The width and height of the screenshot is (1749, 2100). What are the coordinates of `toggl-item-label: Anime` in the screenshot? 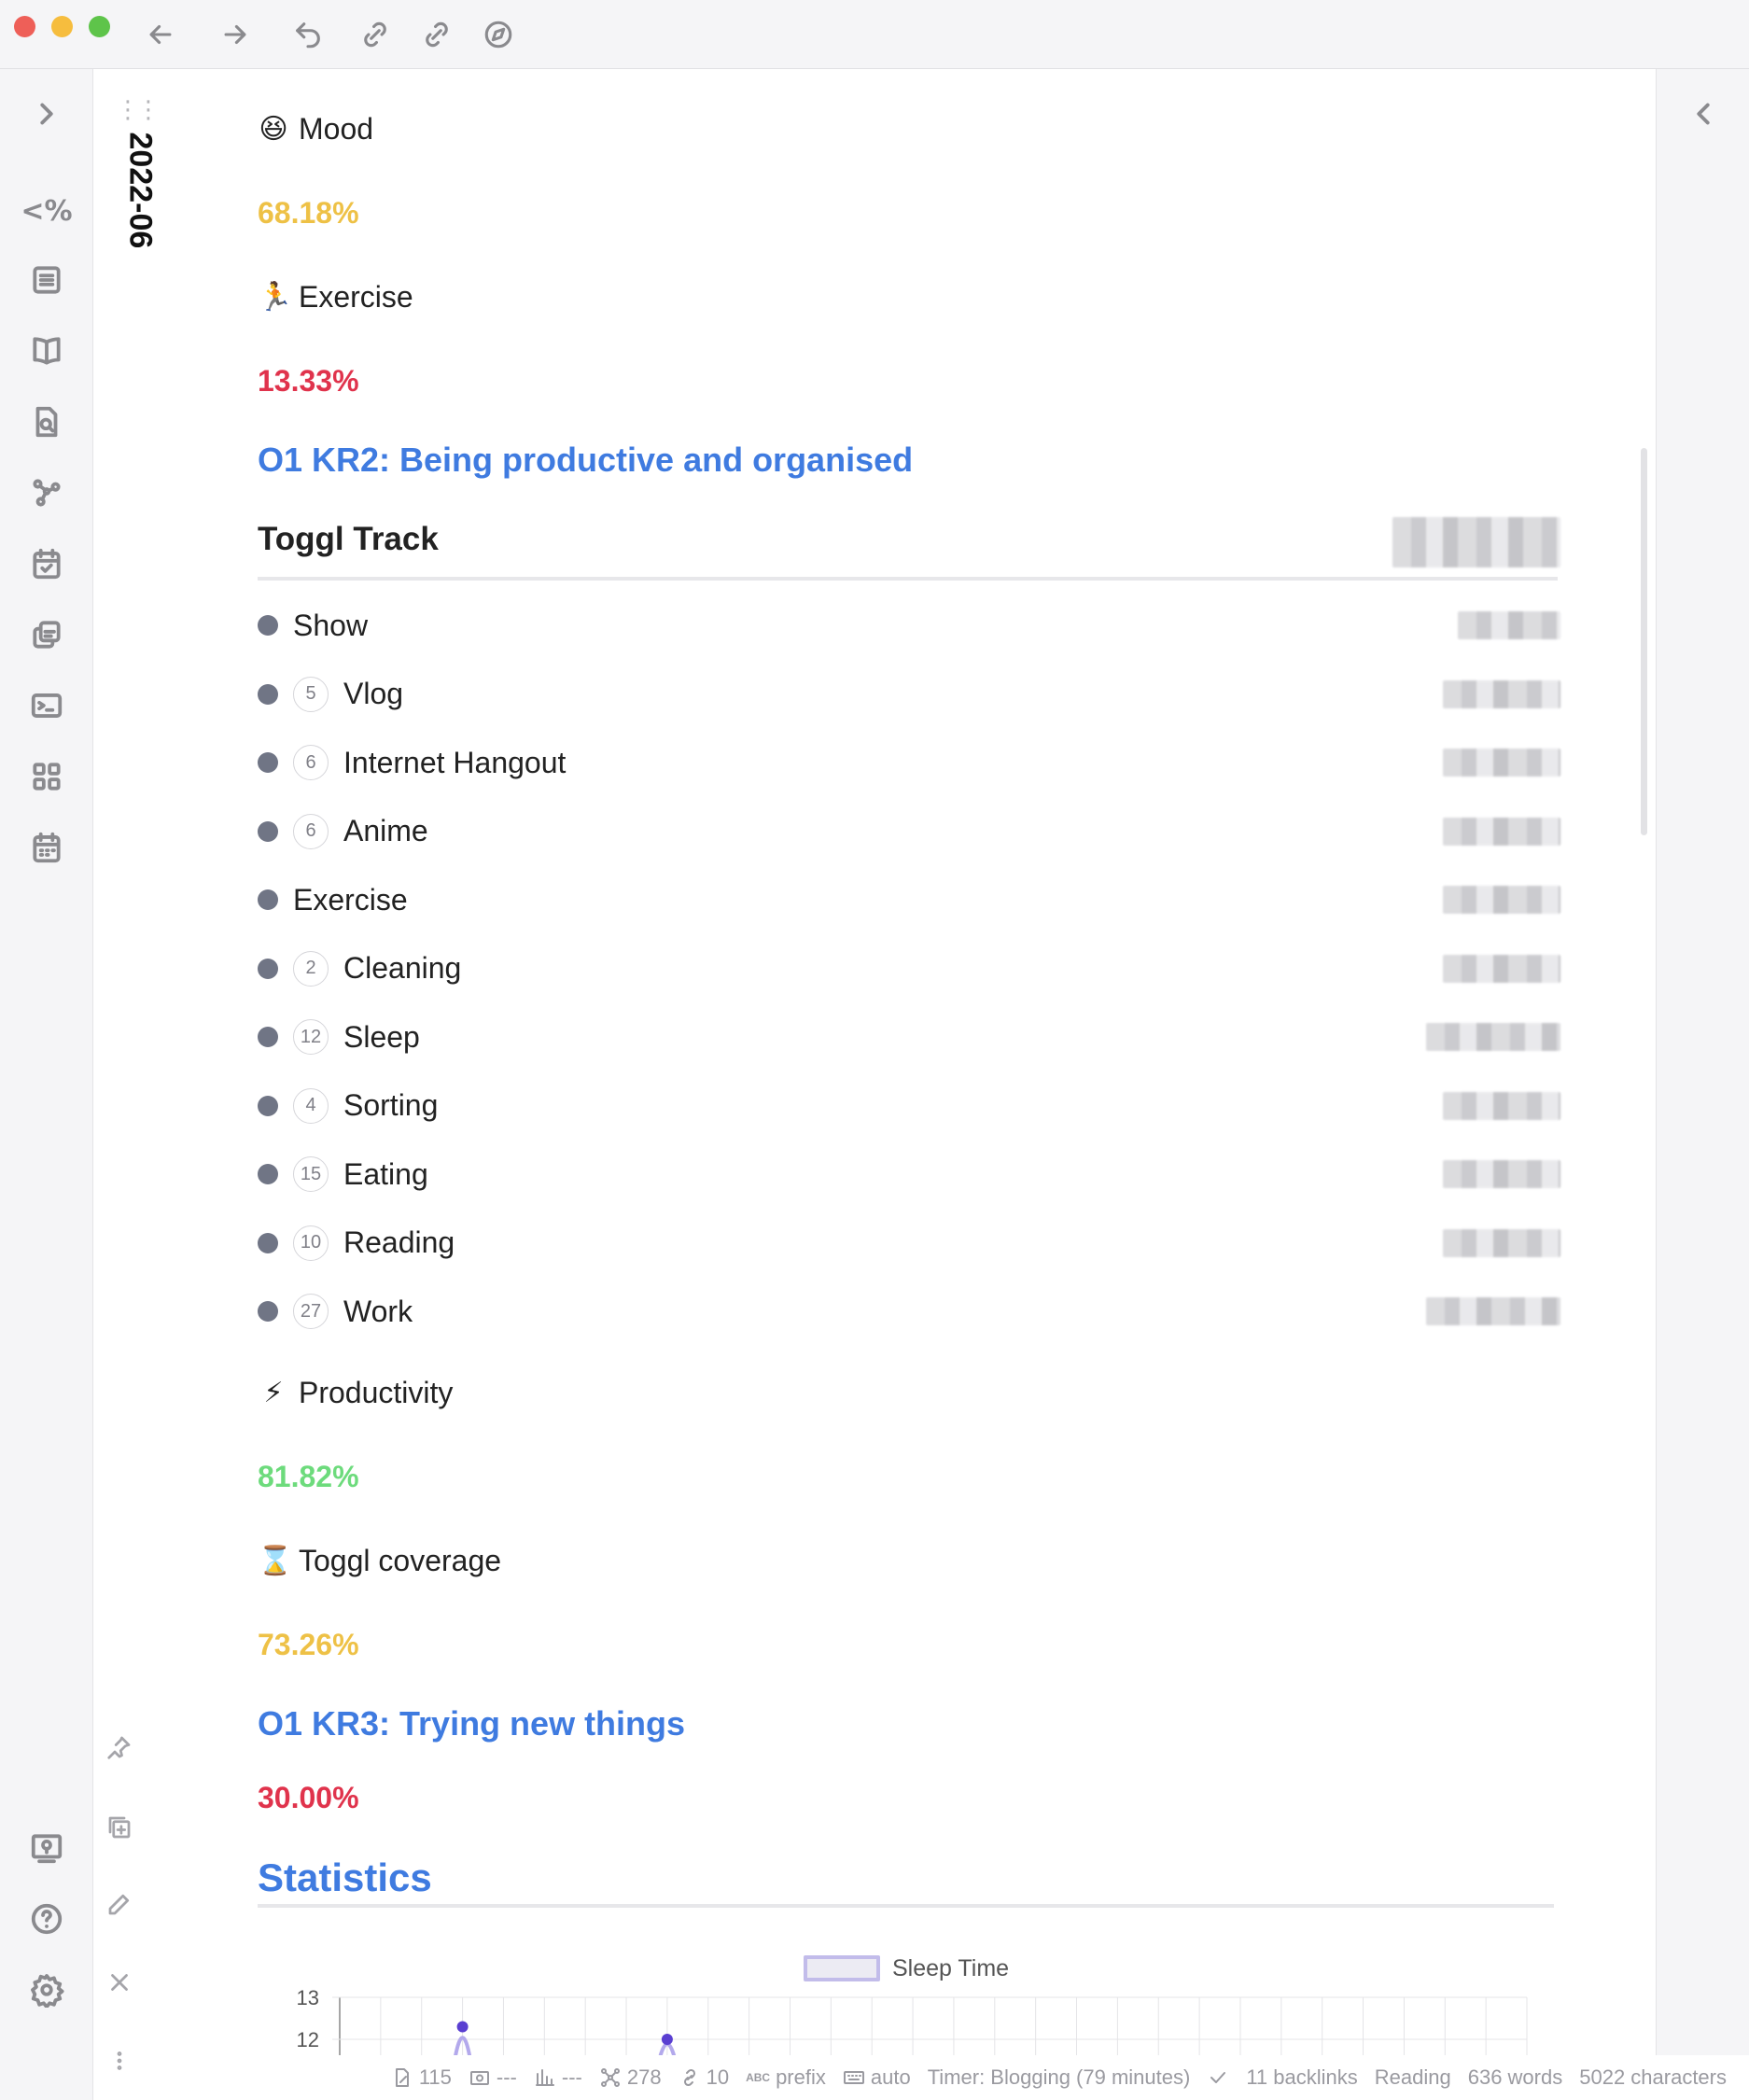 It's located at (385, 830).